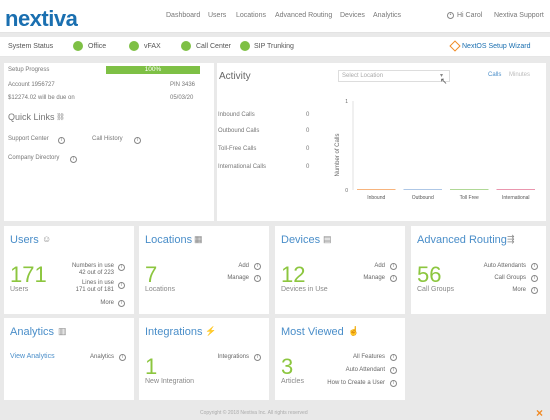 The width and height of the screenshot is (550, 420). What do you see at coordinates (204, 270) in the screenshot?
I see `locations-tile: Locations ▦ 7 Locations Add i Manage i` at bounding box center [204, 270].